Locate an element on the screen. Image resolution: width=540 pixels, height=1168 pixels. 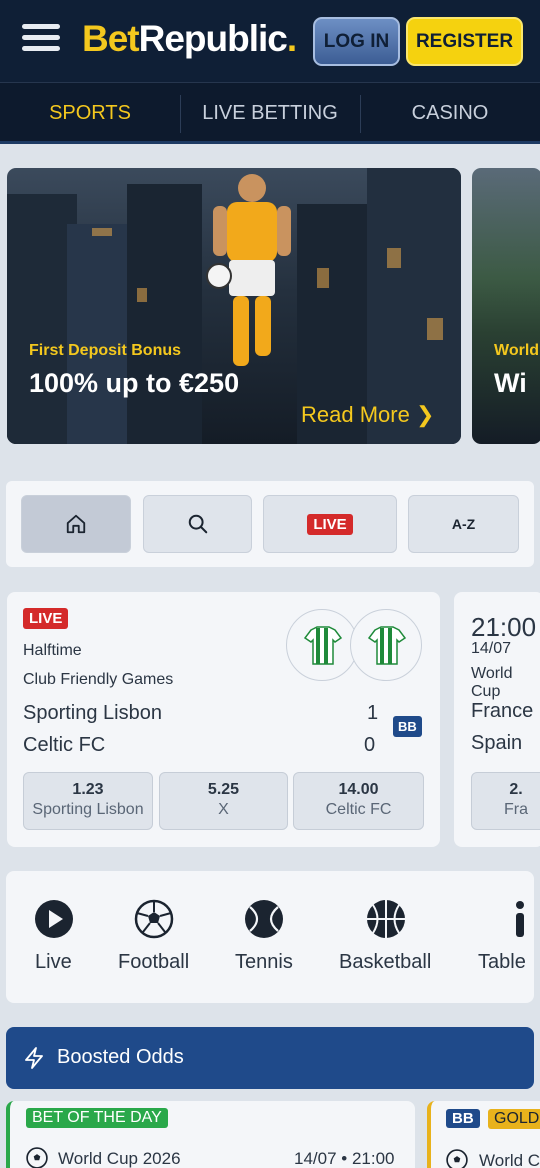
tab-a-z: A-Z is located at coordinates (463, 524).